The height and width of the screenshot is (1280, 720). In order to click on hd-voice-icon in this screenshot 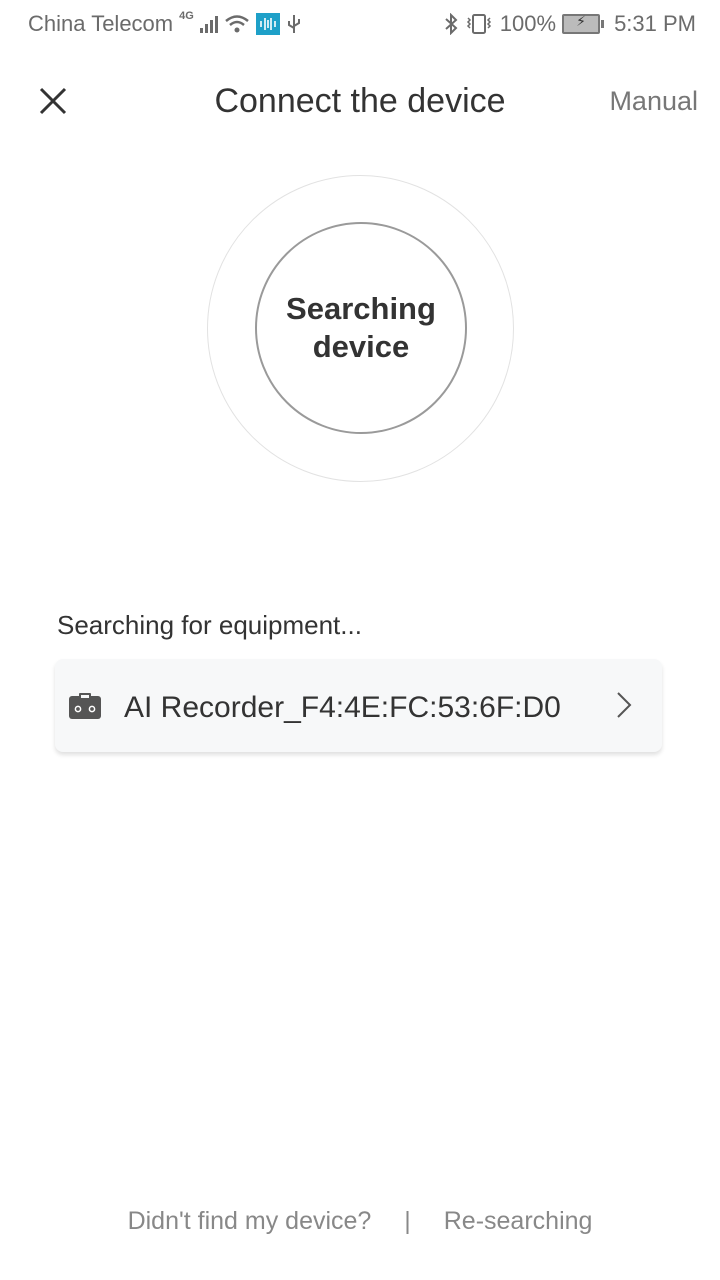, I will do `click(267, 24)`.